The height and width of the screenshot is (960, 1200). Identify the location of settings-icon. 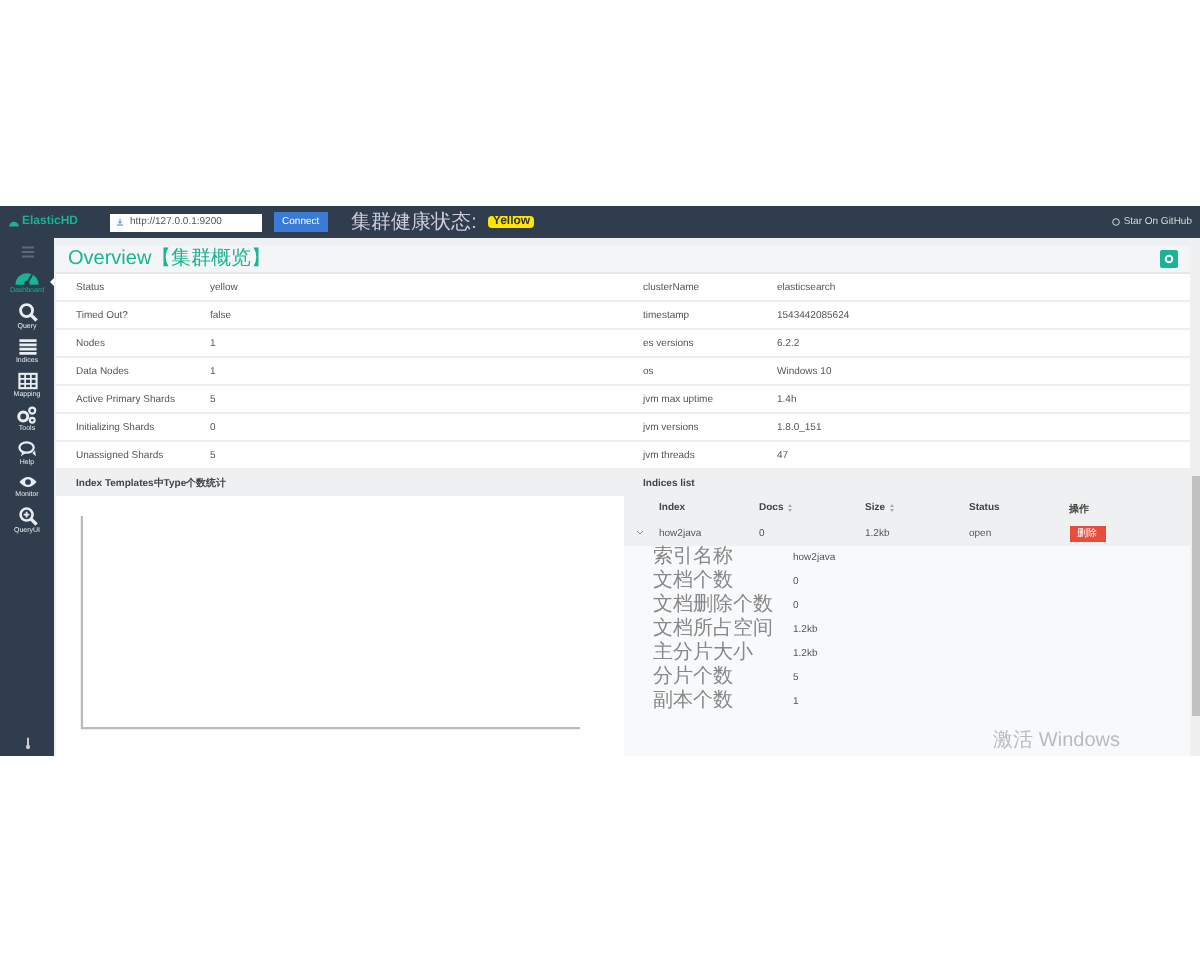
(1169, 259).